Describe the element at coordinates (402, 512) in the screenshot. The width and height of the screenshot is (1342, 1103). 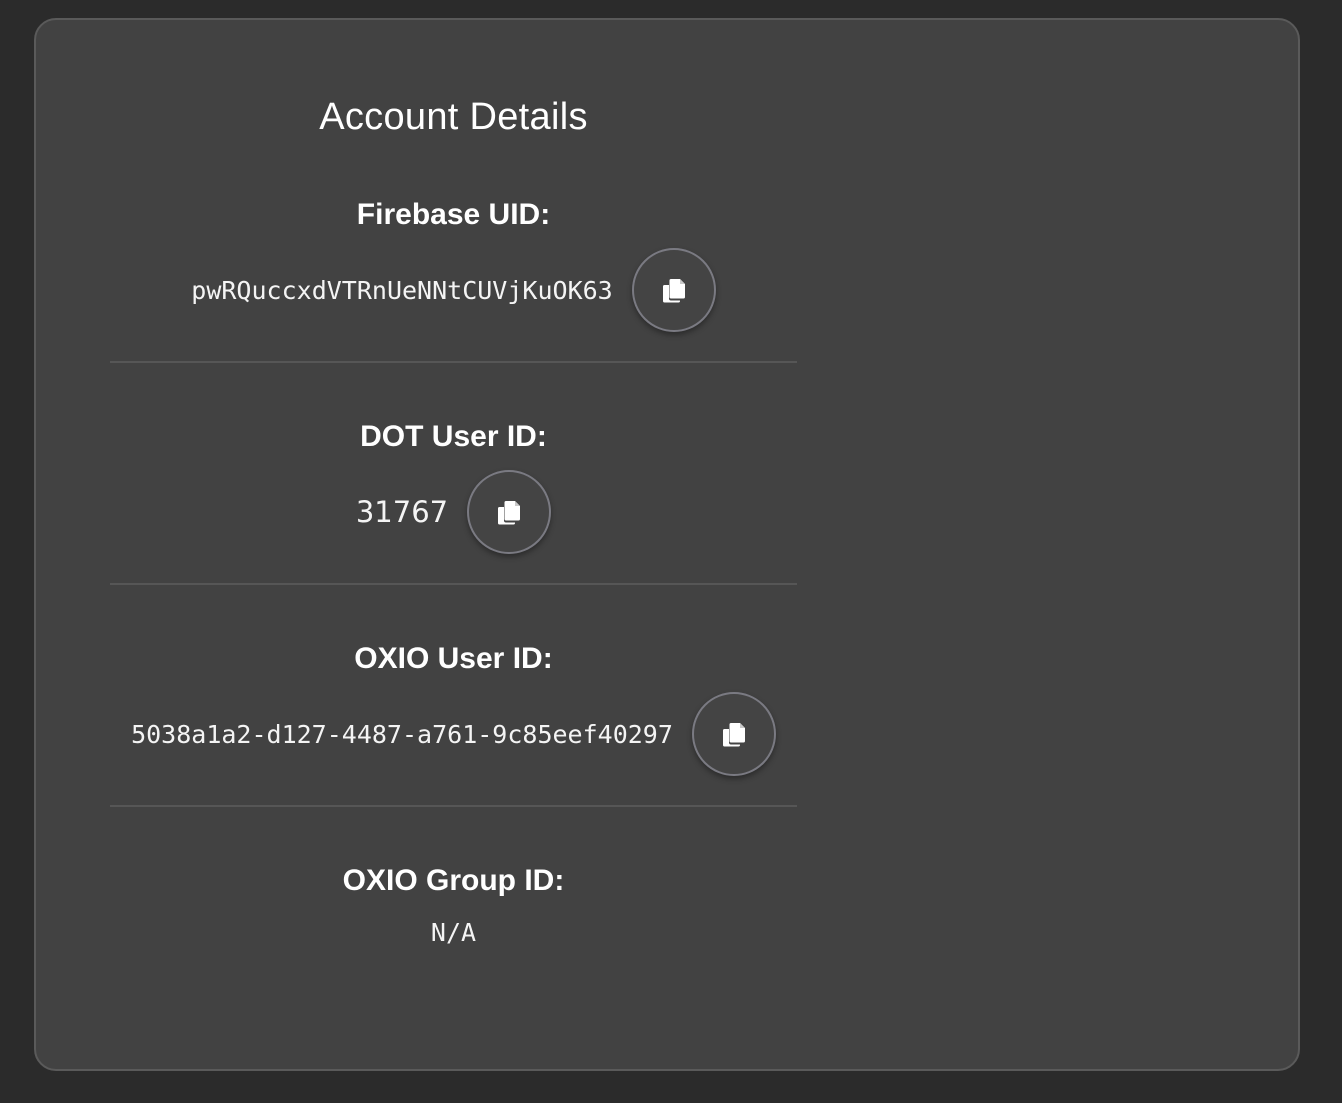
I see `dot-user-id-value: 31767` at that location.